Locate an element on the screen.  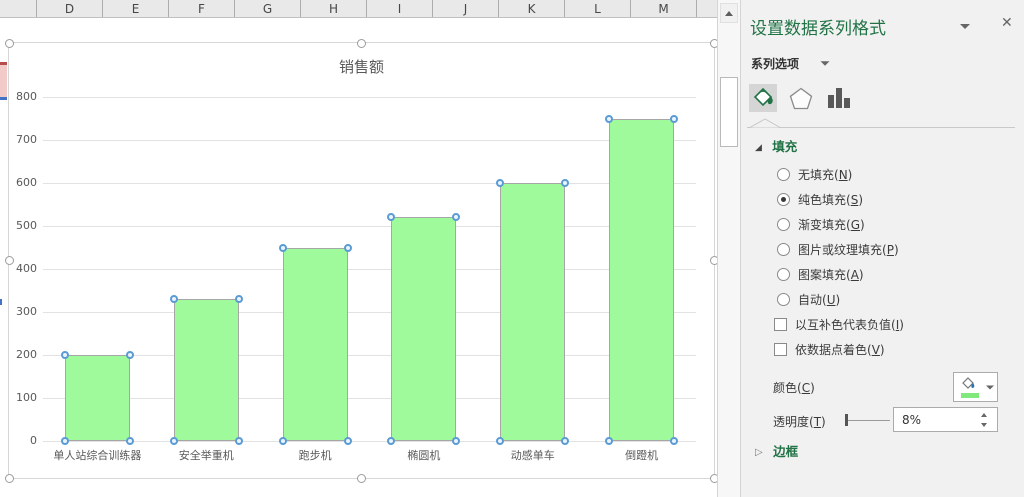
paint-bucket-icon is located at coordinates (763, 97).